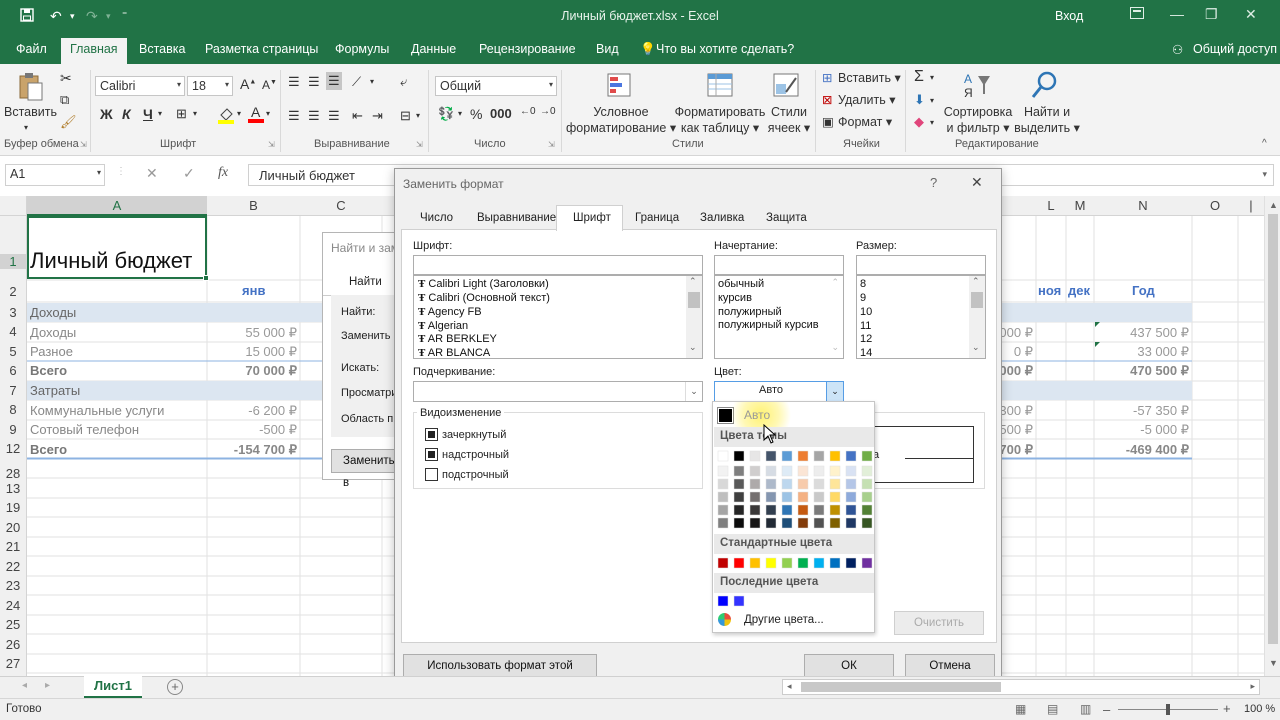 The height and width of the screenshot is (720, 1280). What do you see at coordinates (210, 86) in the screenshot?
I see `font-size-combo: 18 ▾` at bounding box center [210, 86].